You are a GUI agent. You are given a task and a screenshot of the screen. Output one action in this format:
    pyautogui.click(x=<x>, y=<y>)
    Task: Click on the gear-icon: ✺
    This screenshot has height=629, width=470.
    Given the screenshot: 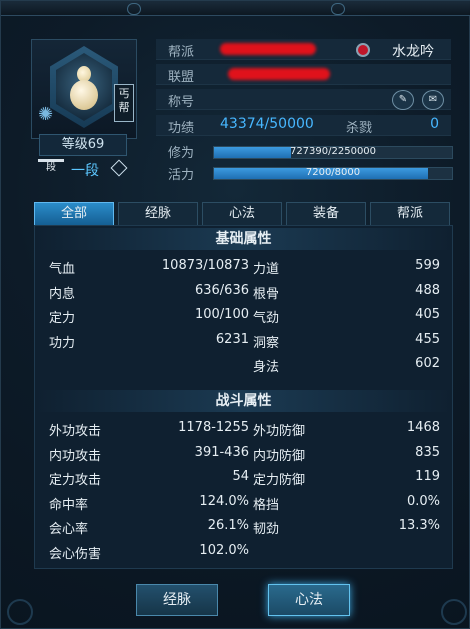 What is the action you would take?
    pyautogui.click(x=45, y=114)
    